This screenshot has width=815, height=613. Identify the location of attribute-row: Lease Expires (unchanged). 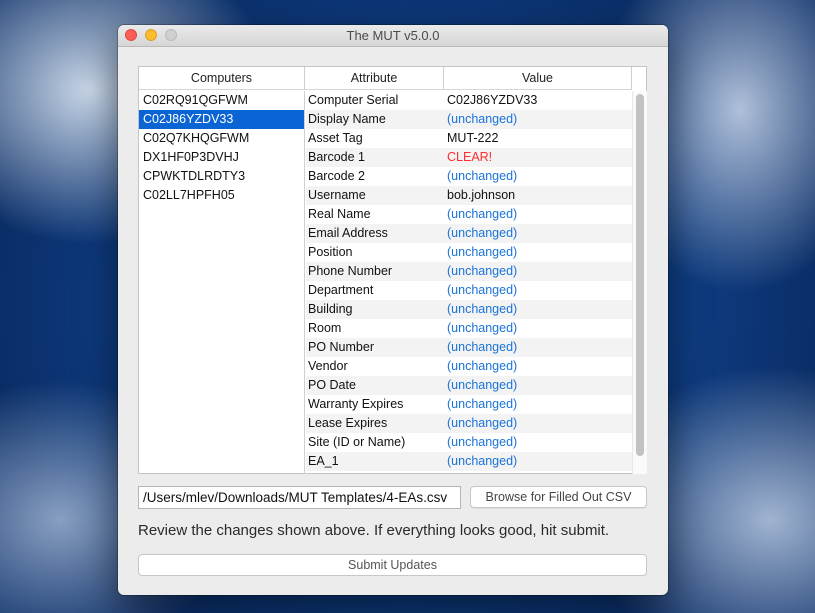
(469, 423).